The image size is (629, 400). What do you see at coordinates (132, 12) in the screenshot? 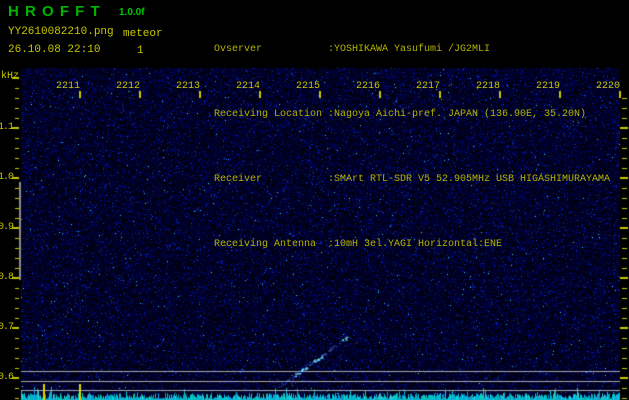
I see `app-version: 1.0.0f` at bounding box center [132, 12].